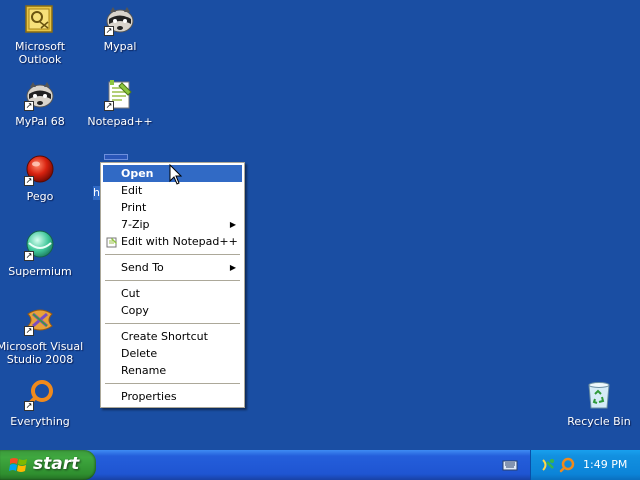  Describe the element at coordinates (120, 46) in the screenshot. I see `desktop-icon-label: Mypal` at that location.